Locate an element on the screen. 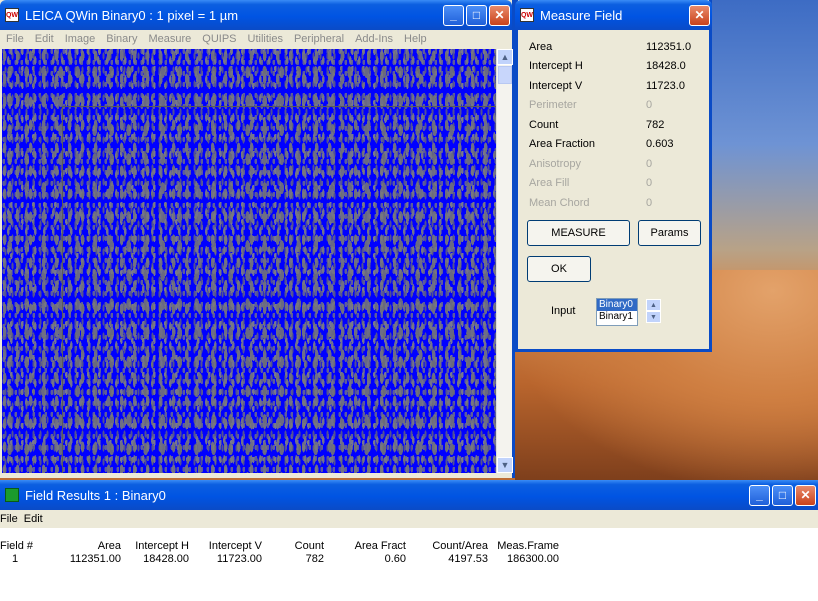 This screenshot has width=818, height=601. result-row-mean-chord: Mean Chord 0 is located at coordinates (591, 202).